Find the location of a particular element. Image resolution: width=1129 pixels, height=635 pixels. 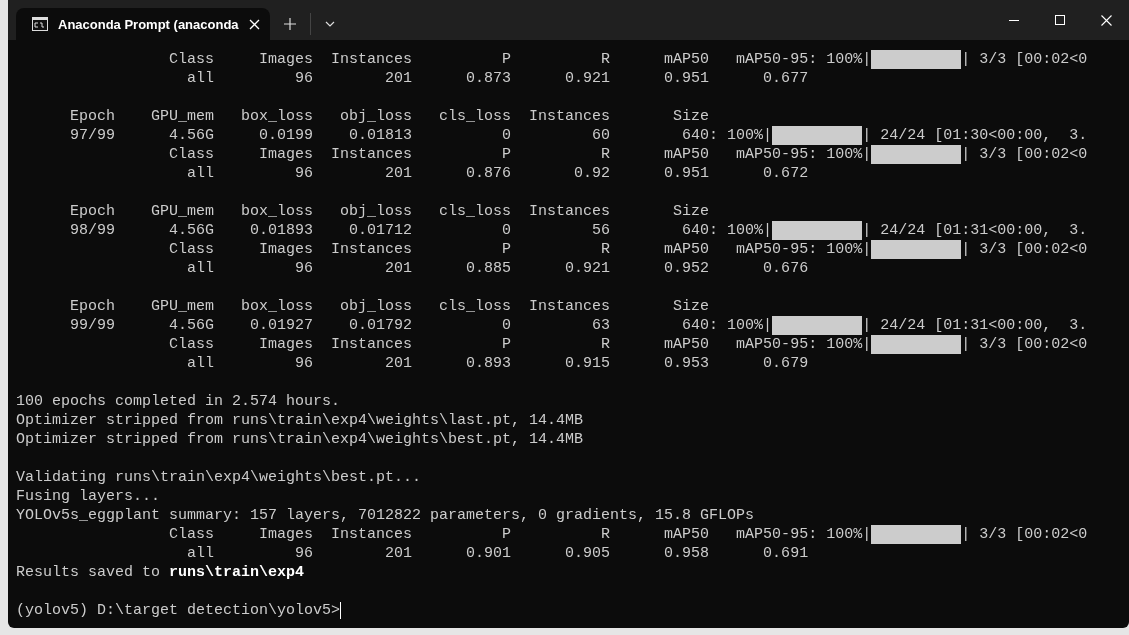

terminal-tab: Anaconda Prompt (anaconda is located at coordinates (143, 24).